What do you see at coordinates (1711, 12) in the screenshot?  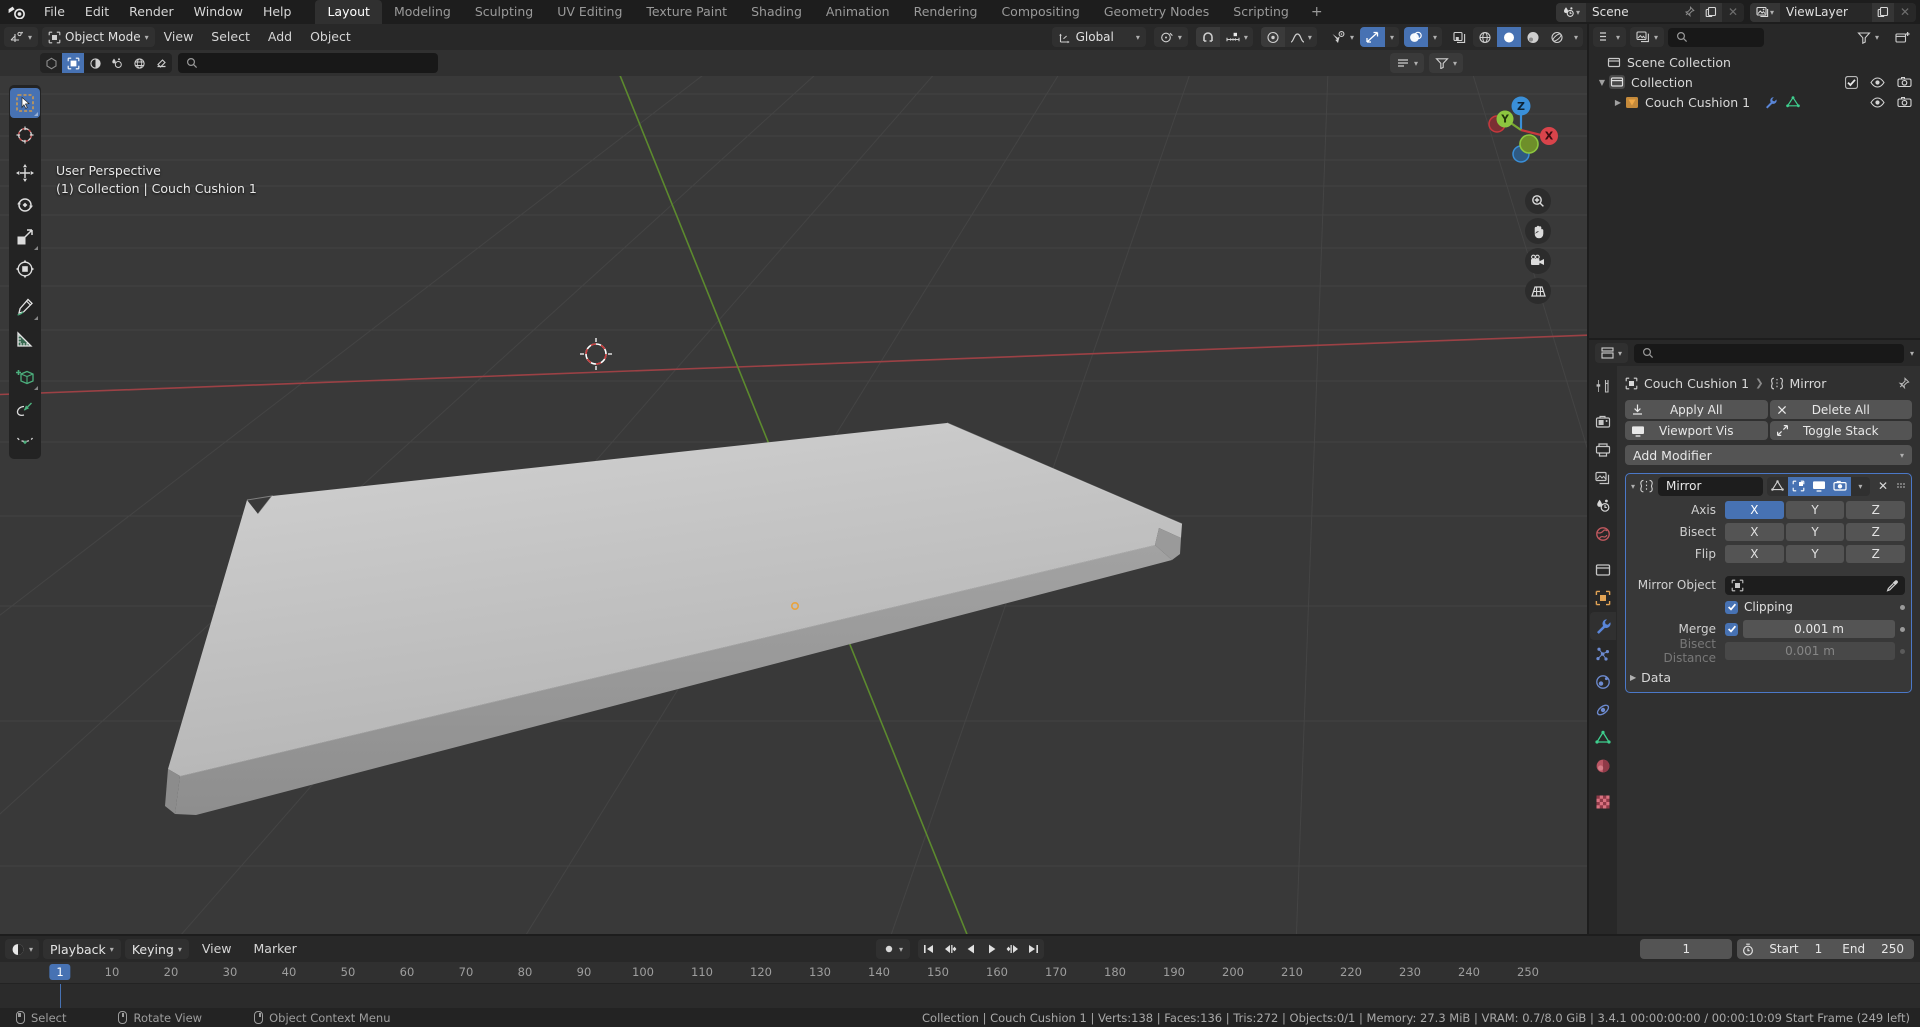 I see `new-scene-button` at bounding box center [1711, 12].